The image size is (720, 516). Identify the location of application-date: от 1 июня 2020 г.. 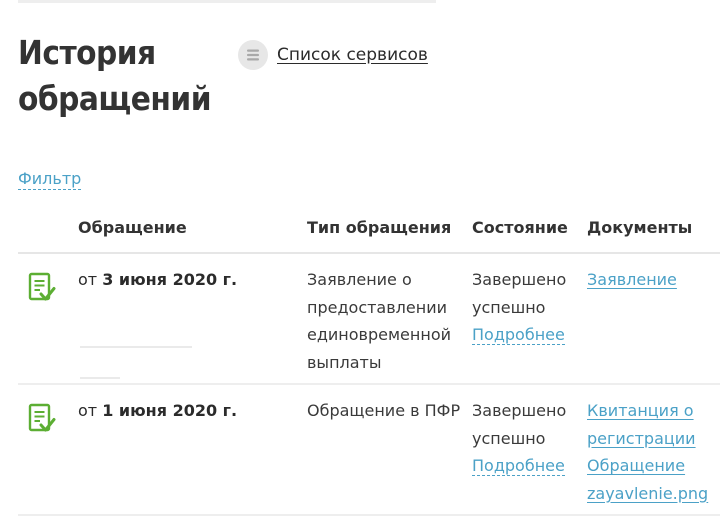
(157, 411).